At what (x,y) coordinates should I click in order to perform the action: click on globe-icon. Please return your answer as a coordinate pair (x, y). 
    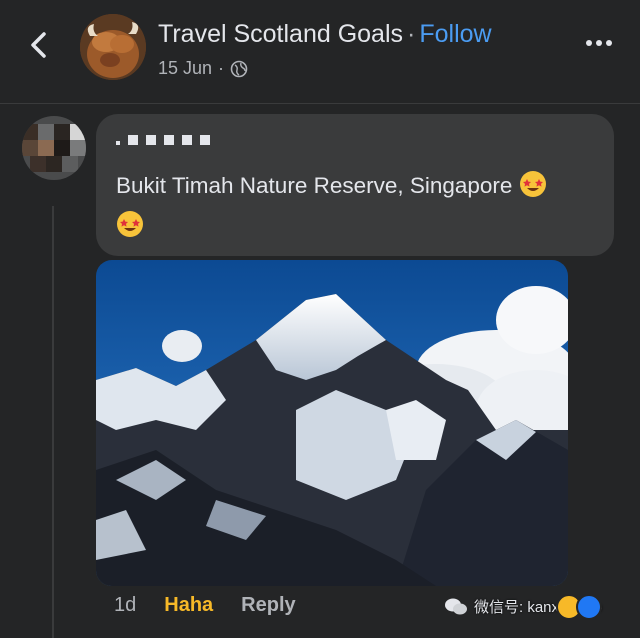
    Looking at the image, I should click on (239, 68).